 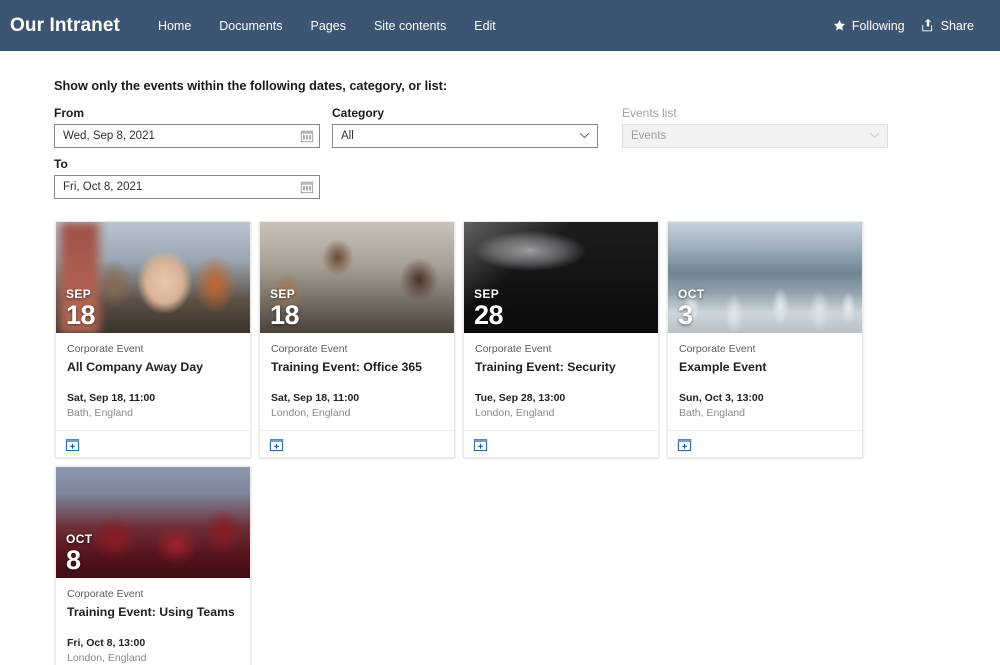 I want to click on event-title: Training Event: Security, so click(x=561, y=367).